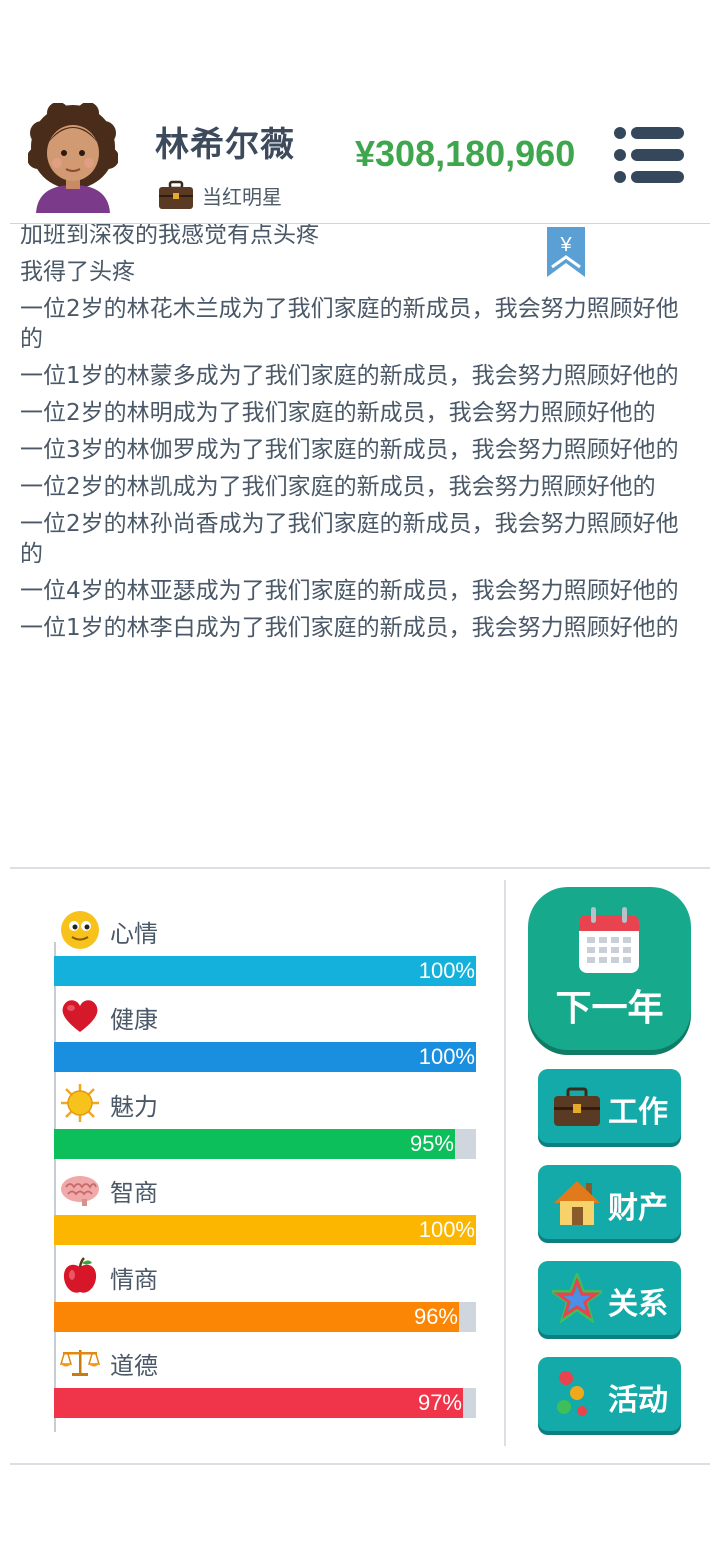 The width and height of the screenshot is (720, 1560). I want to click on avatar, so click(73, 158).